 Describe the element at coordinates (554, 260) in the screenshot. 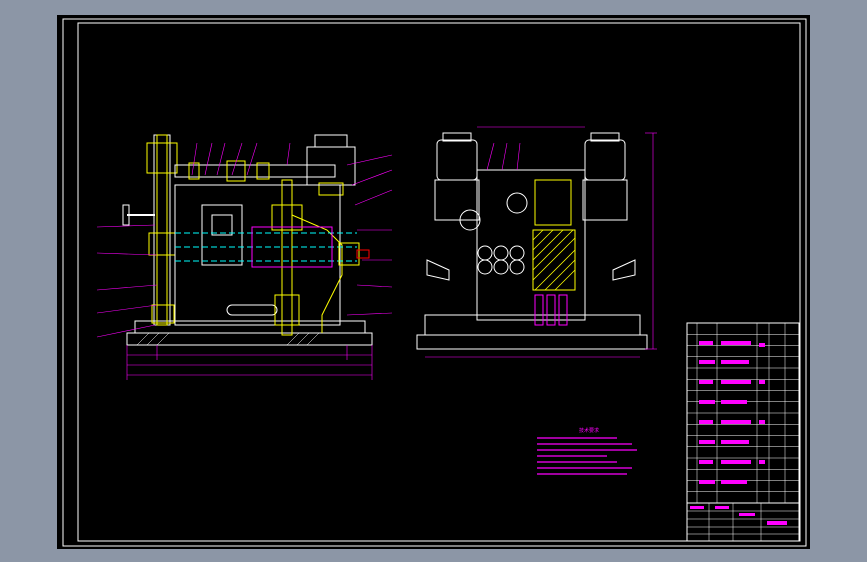

I see `roll-stack-hatch` at that location.